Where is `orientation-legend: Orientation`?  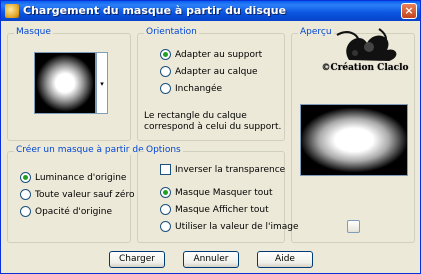
orientation-legend: Orientation is located at coordinates (171, 32).